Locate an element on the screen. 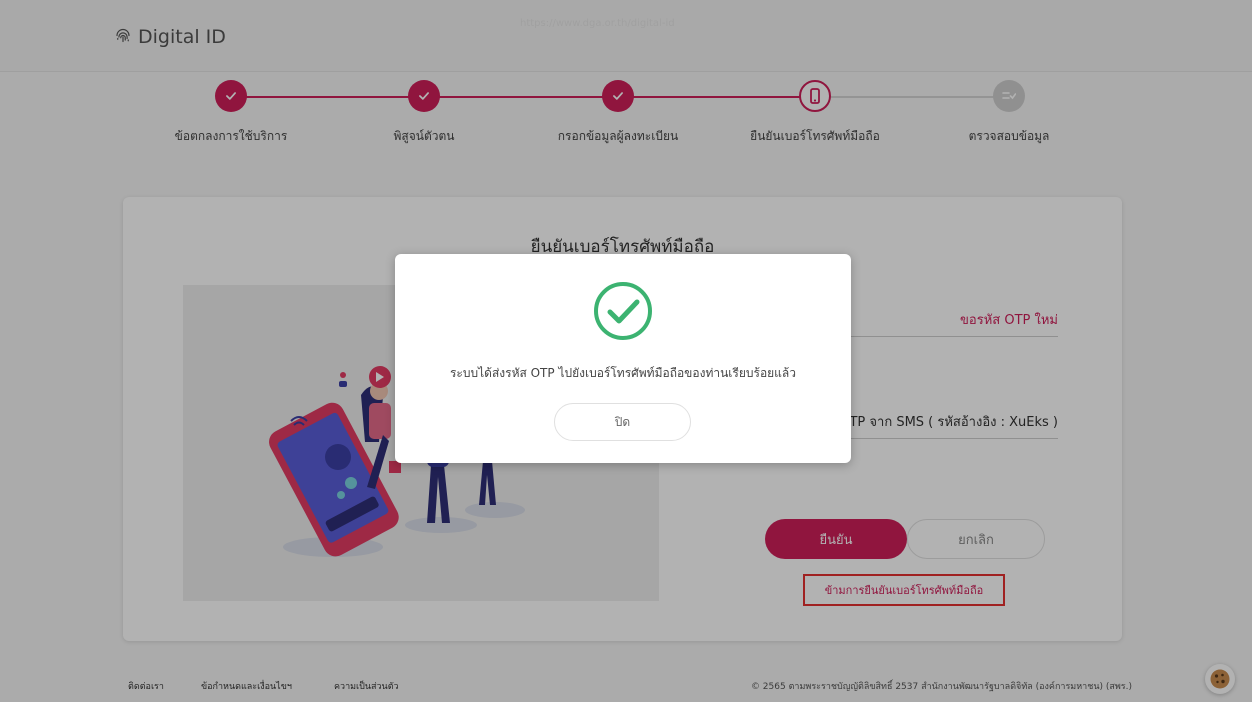  success-check-icon is located at coordinates (623, 311).